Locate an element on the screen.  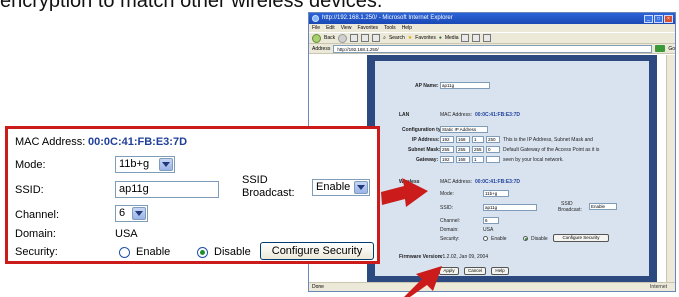
ip-label: IP Address: is located at coordinates (426, 140).